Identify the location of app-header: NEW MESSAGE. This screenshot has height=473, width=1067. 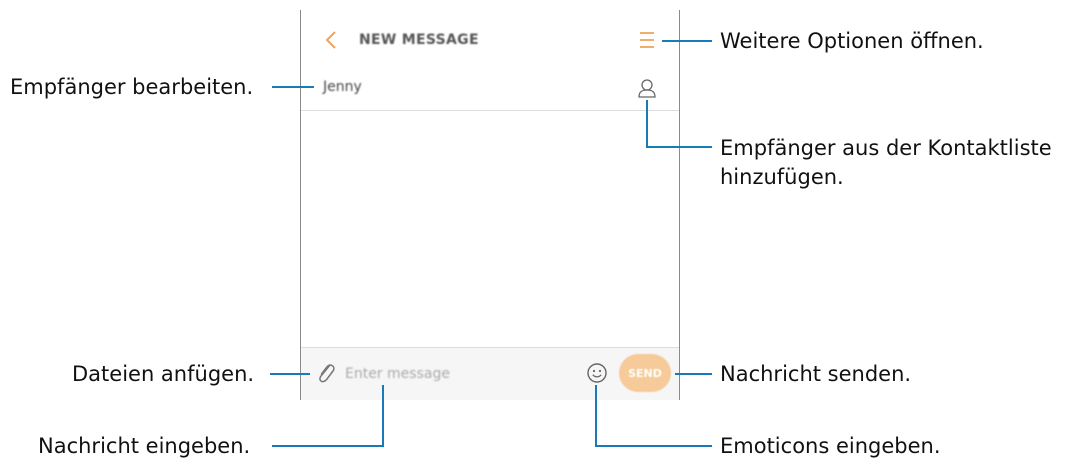
(490, 40).